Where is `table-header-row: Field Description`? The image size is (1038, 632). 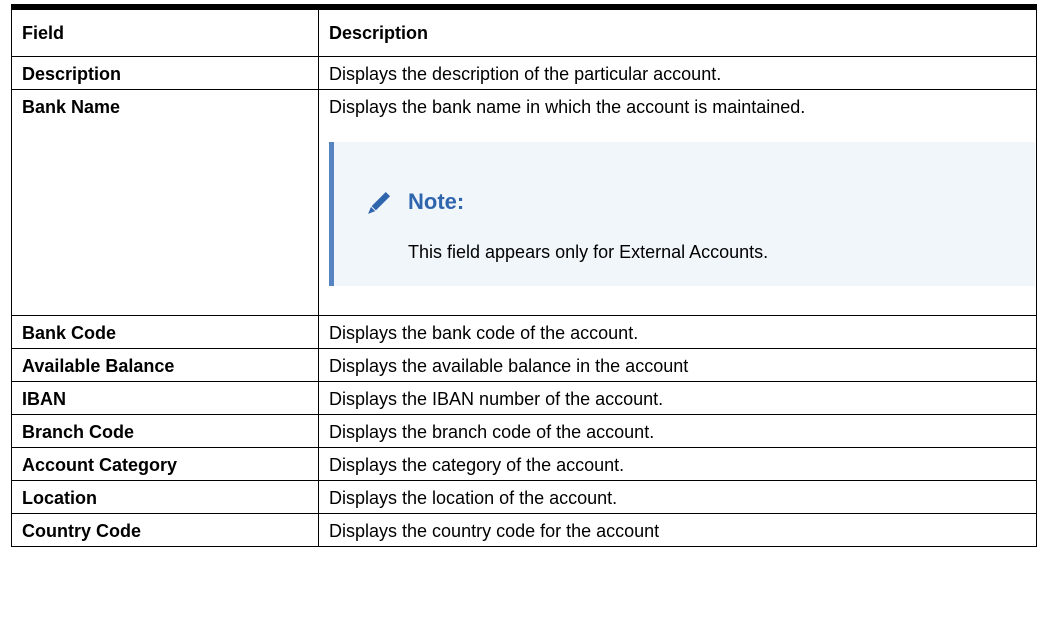
table-header-row: Field Description is located at coordinates (524, 30).